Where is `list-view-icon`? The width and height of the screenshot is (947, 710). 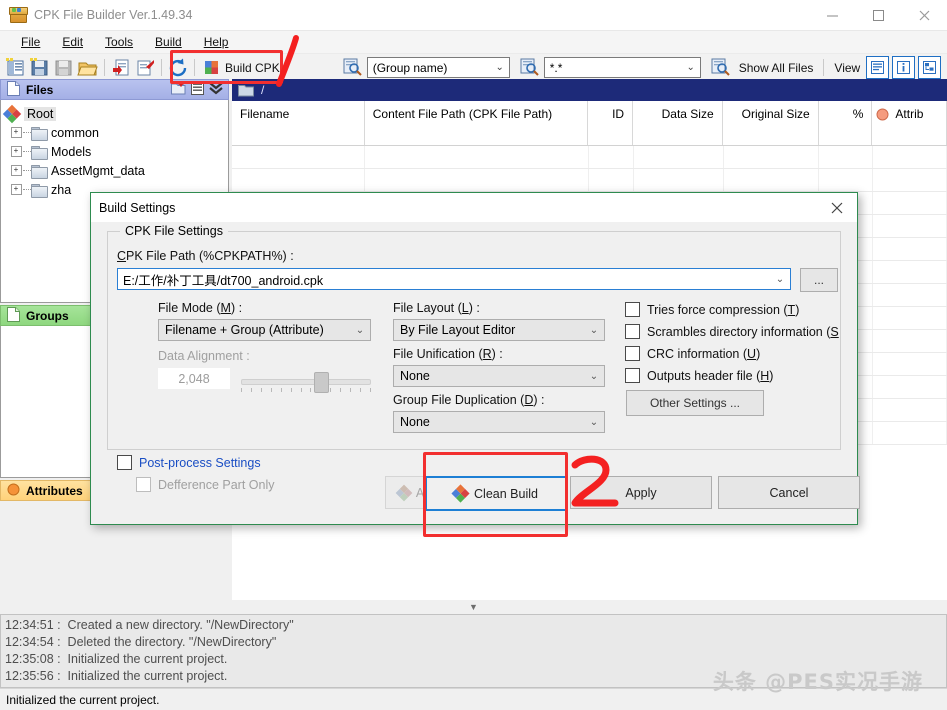 list-view-icon is located at coordinates (878, 67).